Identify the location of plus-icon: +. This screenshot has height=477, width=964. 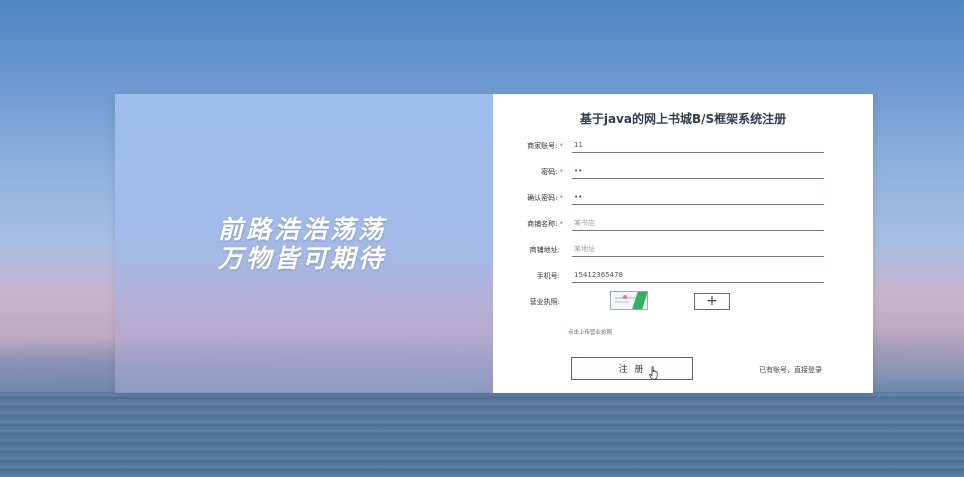
(712, 301).